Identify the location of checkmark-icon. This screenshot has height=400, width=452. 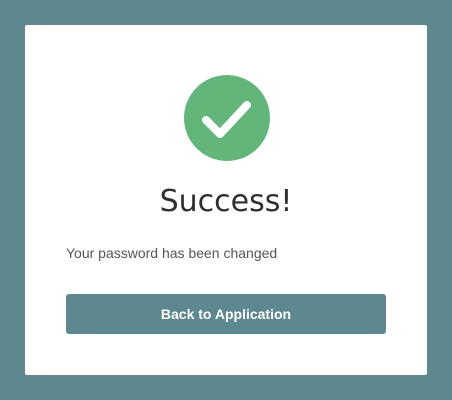
(227, 118).